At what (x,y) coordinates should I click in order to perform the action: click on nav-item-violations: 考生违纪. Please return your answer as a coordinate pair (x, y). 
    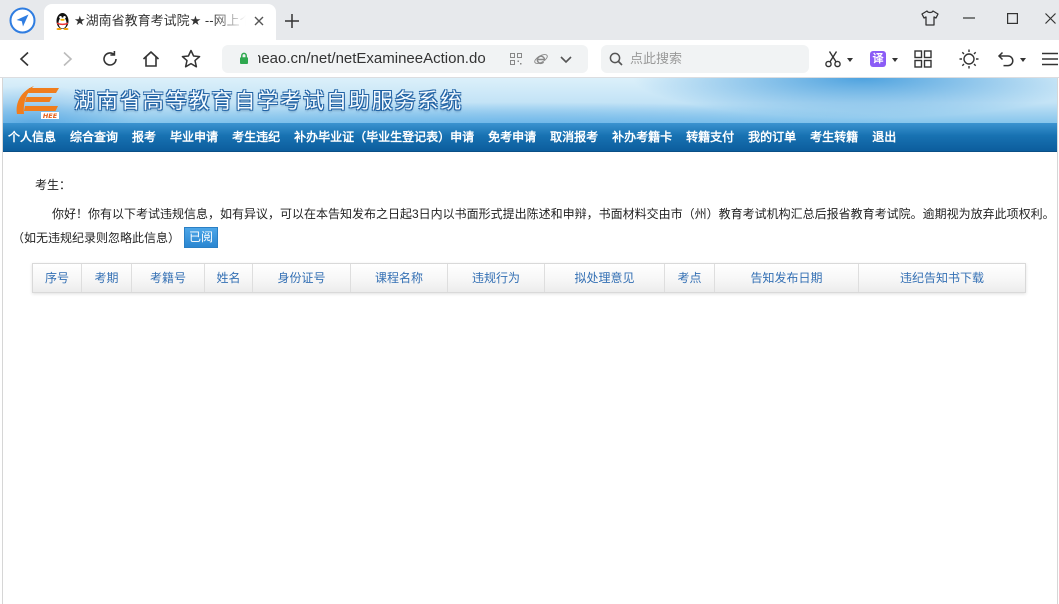
    Looking at the image, I should click on (256, 137).